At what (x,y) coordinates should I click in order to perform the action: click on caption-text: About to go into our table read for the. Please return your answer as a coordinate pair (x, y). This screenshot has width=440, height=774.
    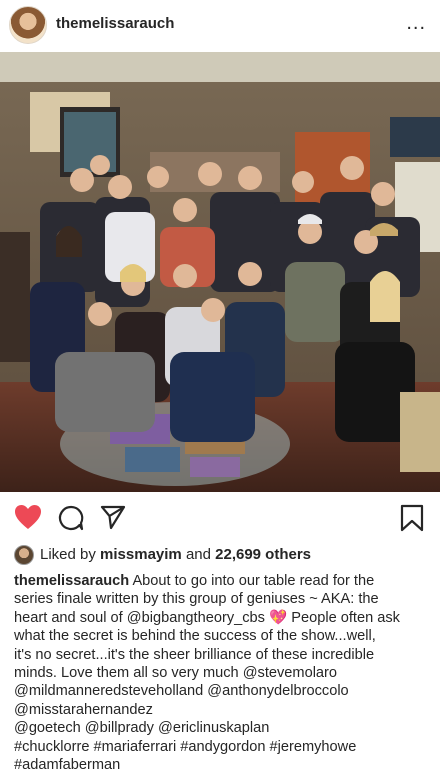
    Looking at the image, I should click on (253, 581).